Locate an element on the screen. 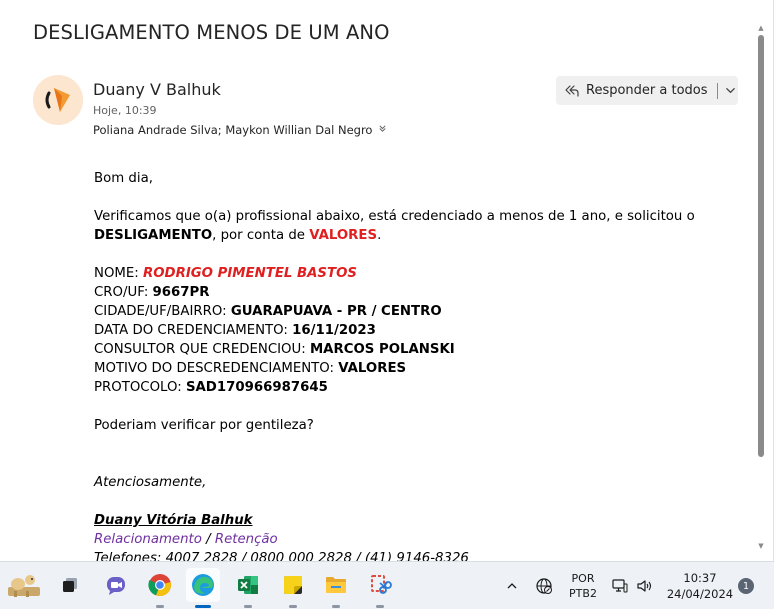 This screenshot has height=609, width=774. excel-running-indicator is located at coordinates (248, 606).